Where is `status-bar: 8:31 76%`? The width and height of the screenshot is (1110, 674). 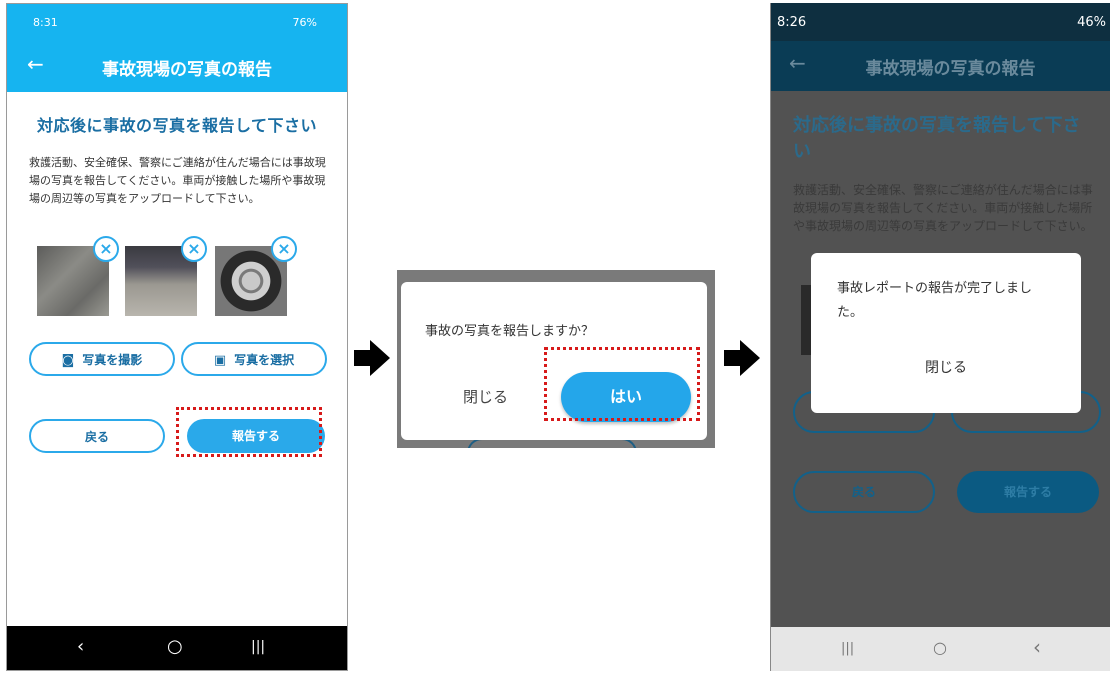
status-bar: 8:31 76% is located at coordinates (177, 23).